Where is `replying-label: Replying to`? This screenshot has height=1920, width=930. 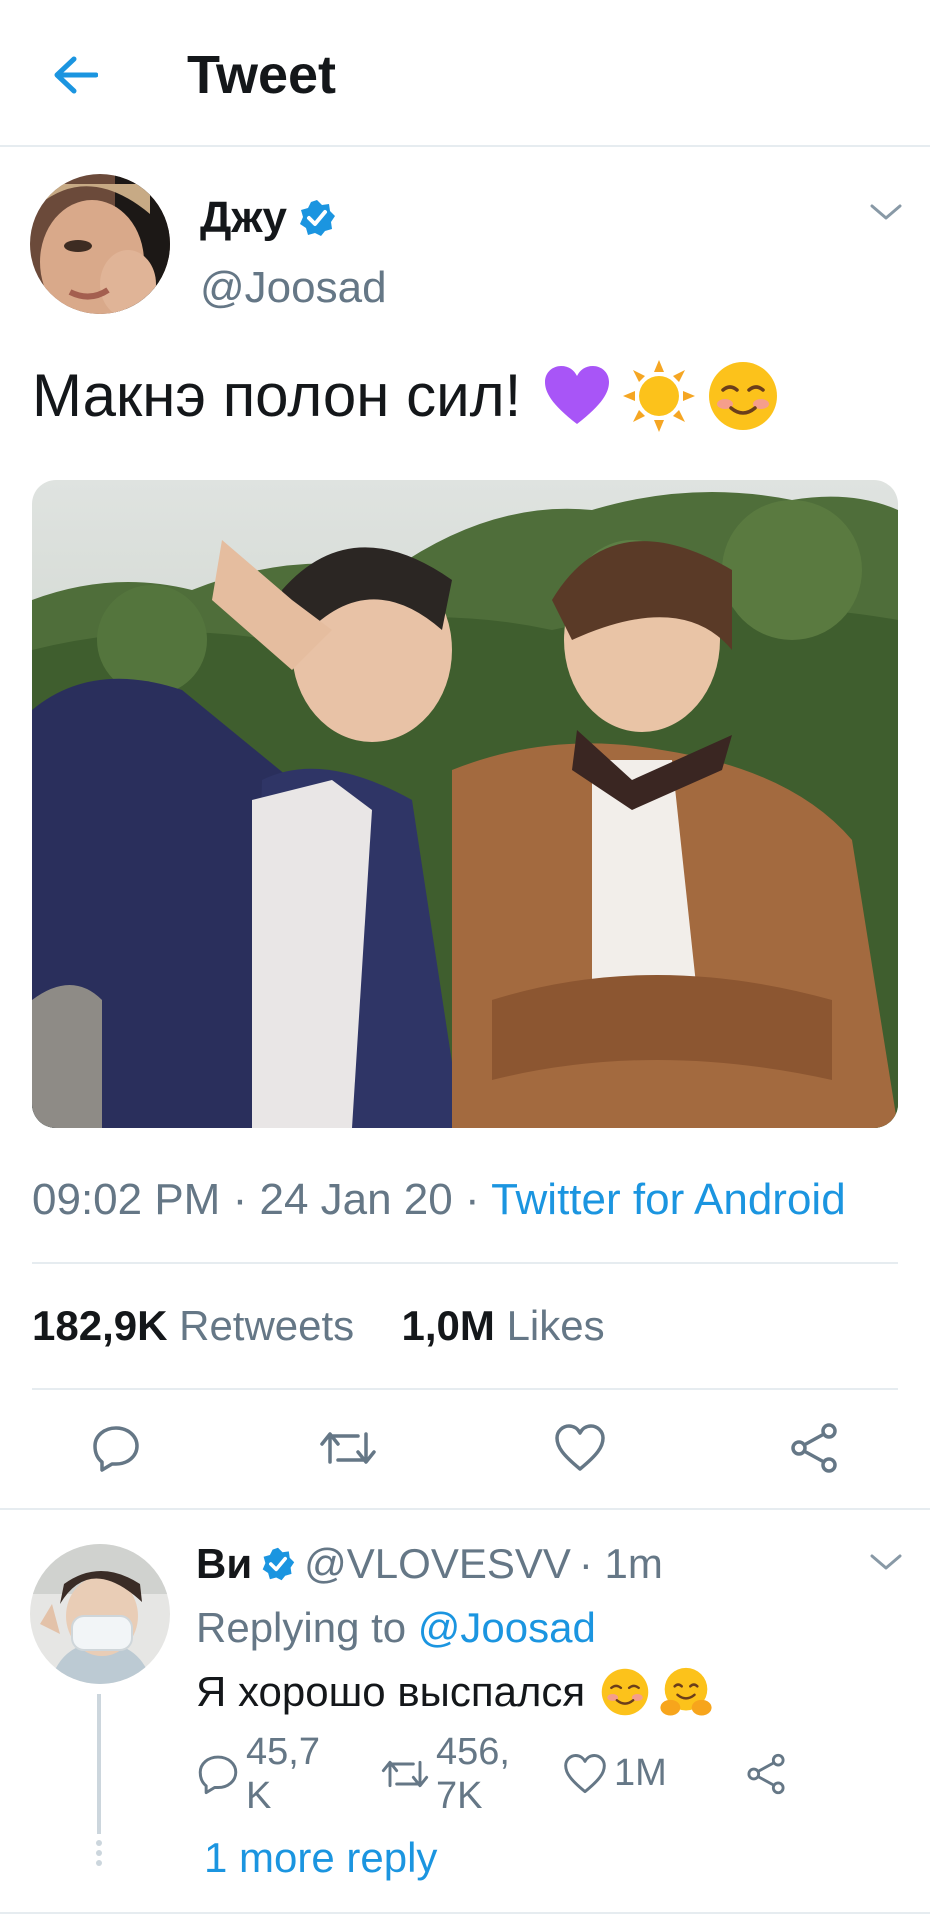 replying-label: Replying to is located at coordinates (301, 1627).